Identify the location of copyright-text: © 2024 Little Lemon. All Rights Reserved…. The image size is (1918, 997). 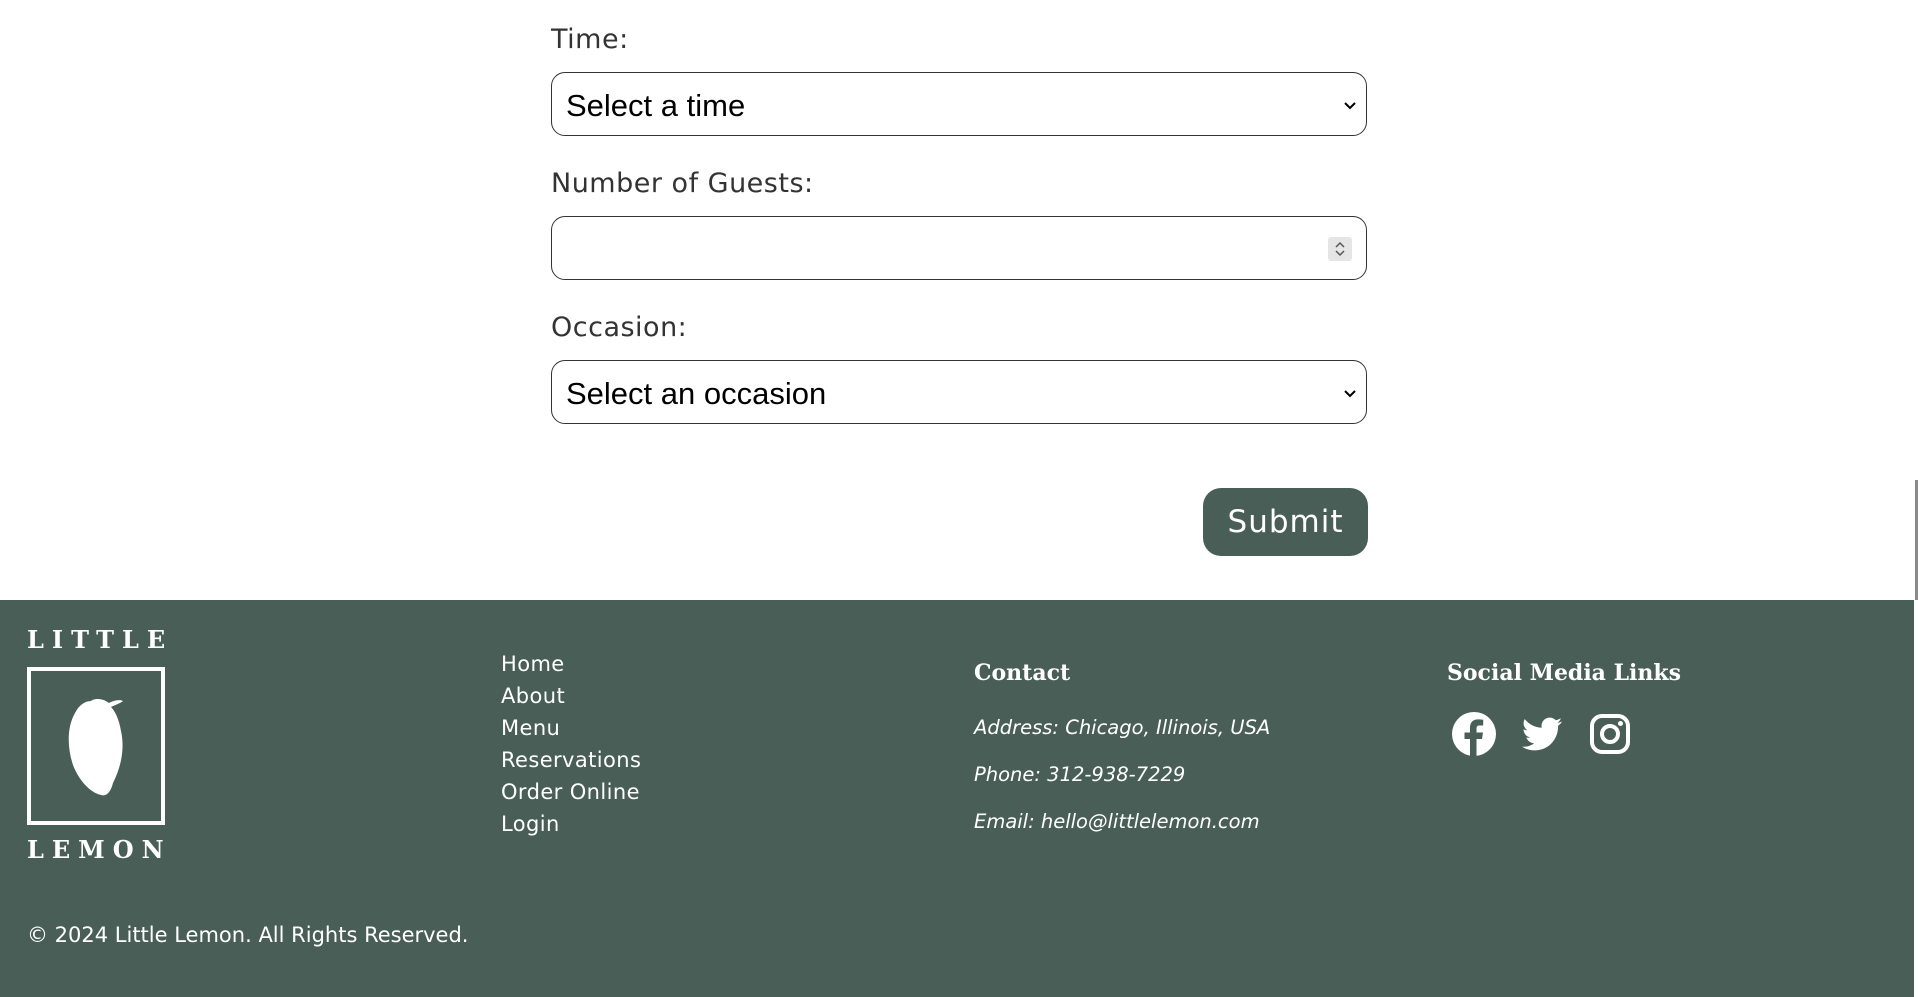
(248, 935).